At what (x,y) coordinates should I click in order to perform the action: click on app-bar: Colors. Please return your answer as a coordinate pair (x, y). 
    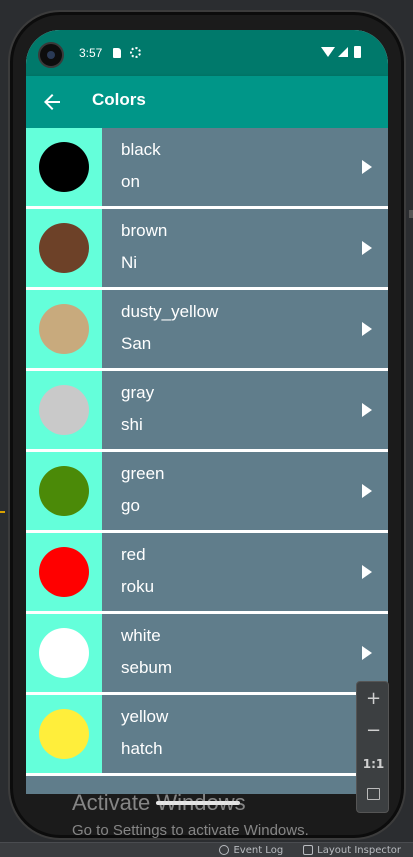
    Looking at the image, I should click on (207, 102).